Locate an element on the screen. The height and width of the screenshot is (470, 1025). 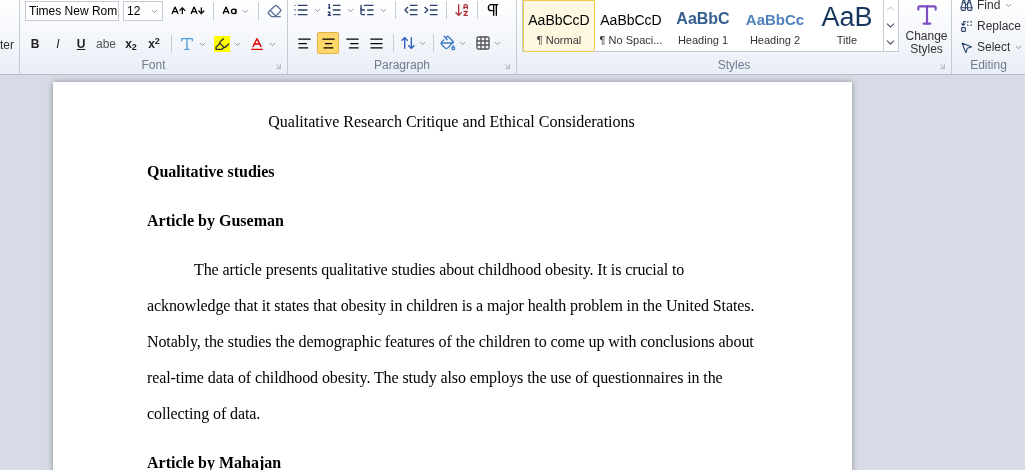
format-button: x$_{2}$ is located at coordinates (131, 44).